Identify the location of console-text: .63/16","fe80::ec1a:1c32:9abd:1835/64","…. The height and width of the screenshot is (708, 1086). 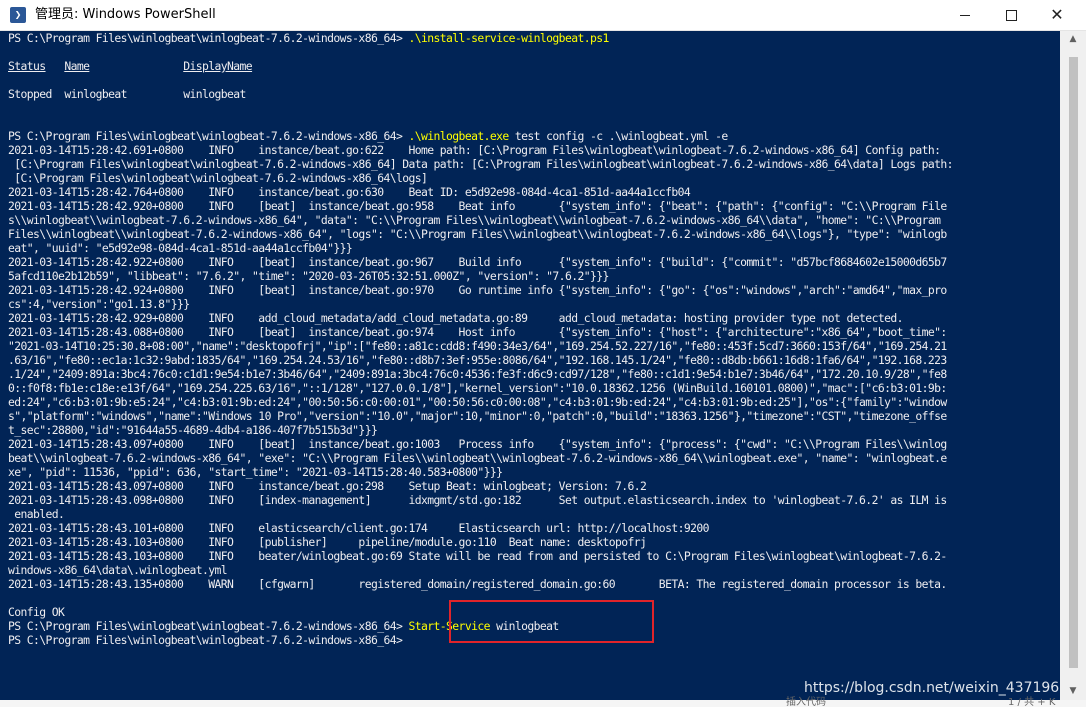
(477, 360).